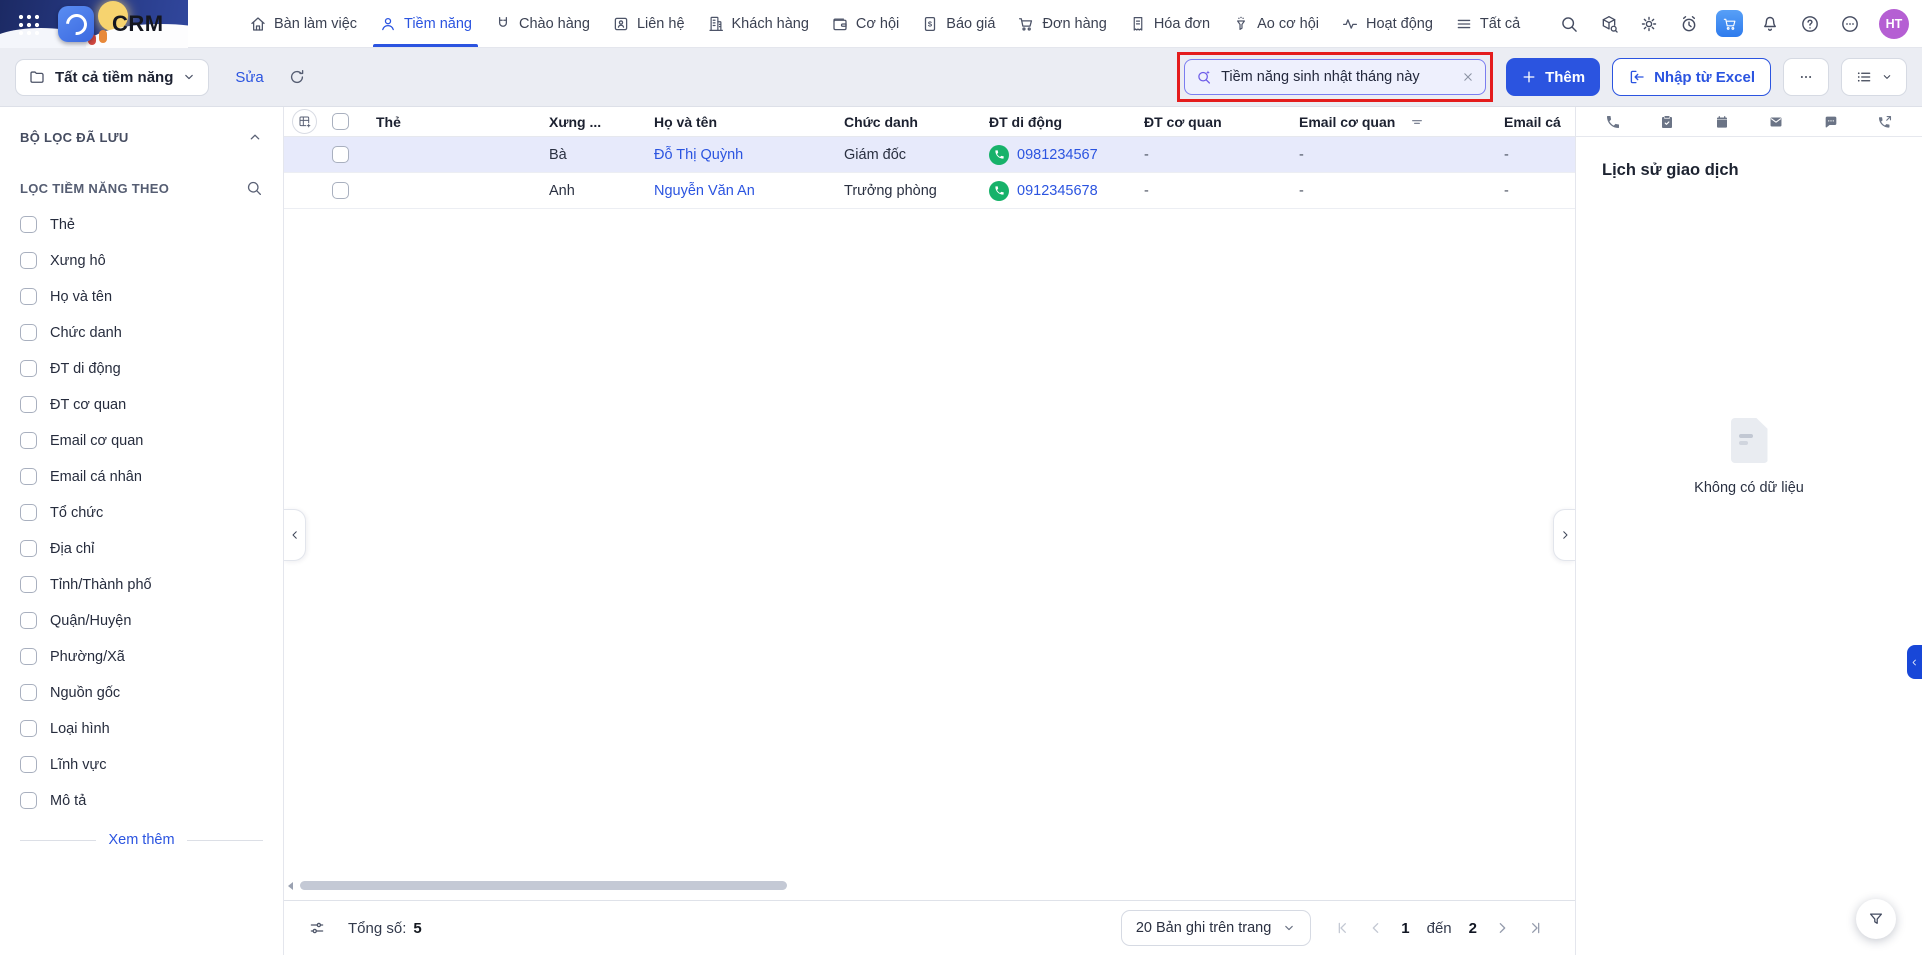 The height and width of the screenshot is (955, 1922). What do you see at coordinates (958, 23) in the screenshot?
I see `nav-bao-gia: Báo giá` at bounding box center [958, 23].